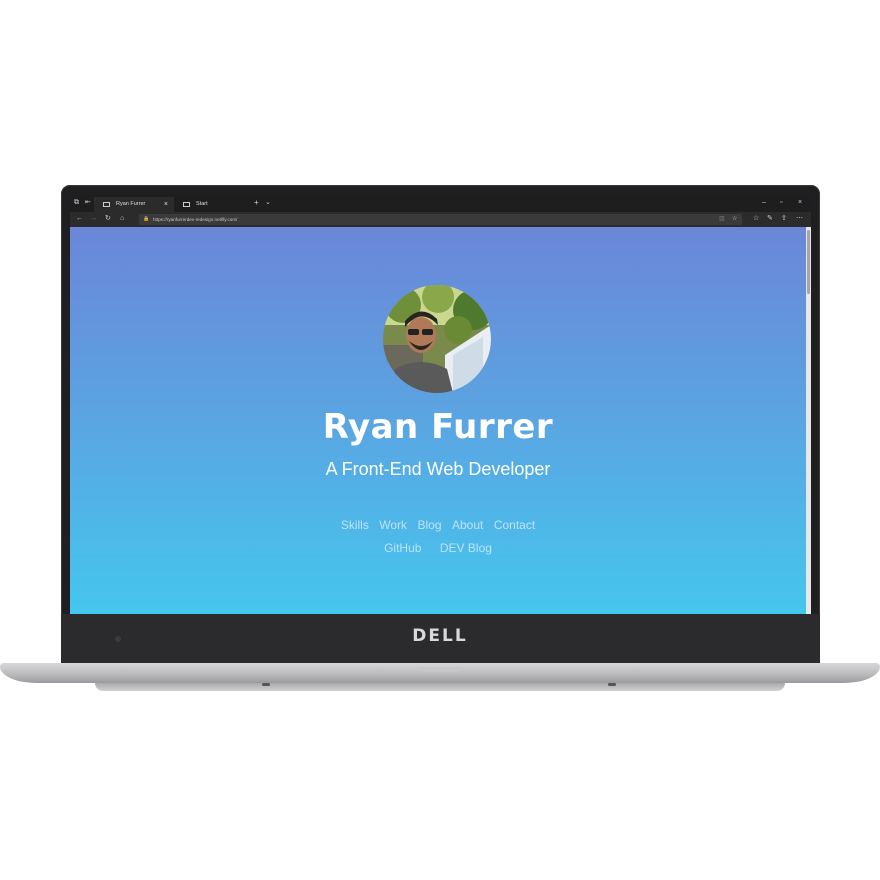 The width and height of the screenshot is (880, 880). Describe the element at coordinates (440, 636) in the screenshot. I see `laptop-brand-logo: DELL` at that location.